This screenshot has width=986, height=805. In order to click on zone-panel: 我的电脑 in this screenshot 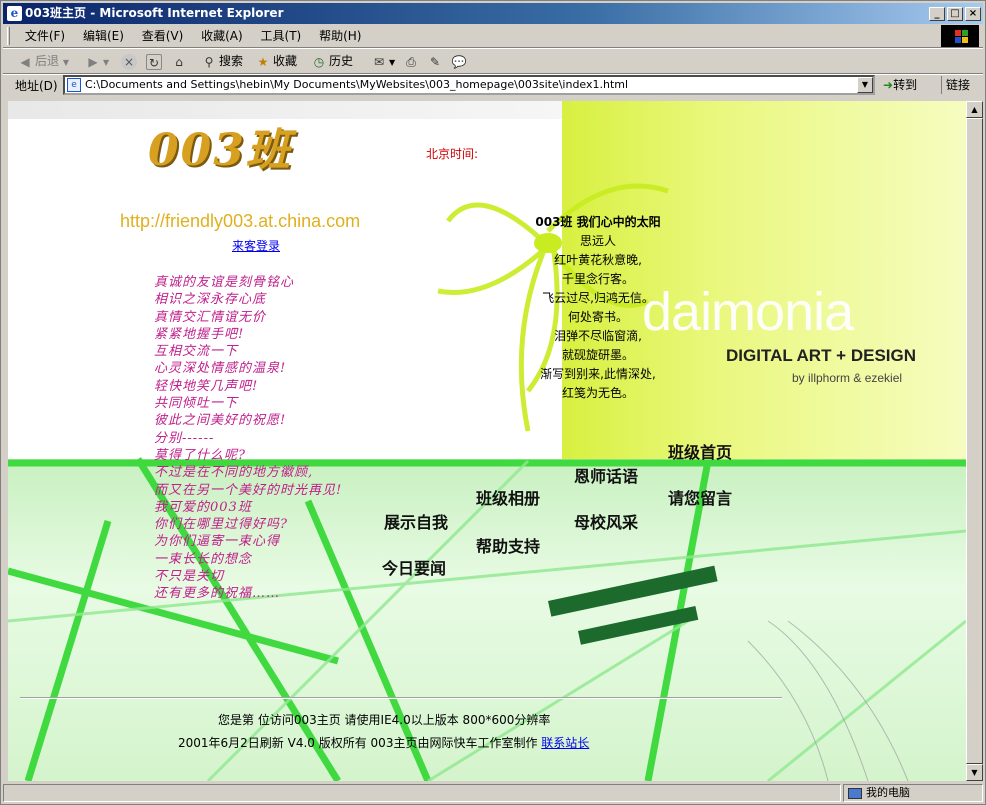, I will do `click(913, 793)`.